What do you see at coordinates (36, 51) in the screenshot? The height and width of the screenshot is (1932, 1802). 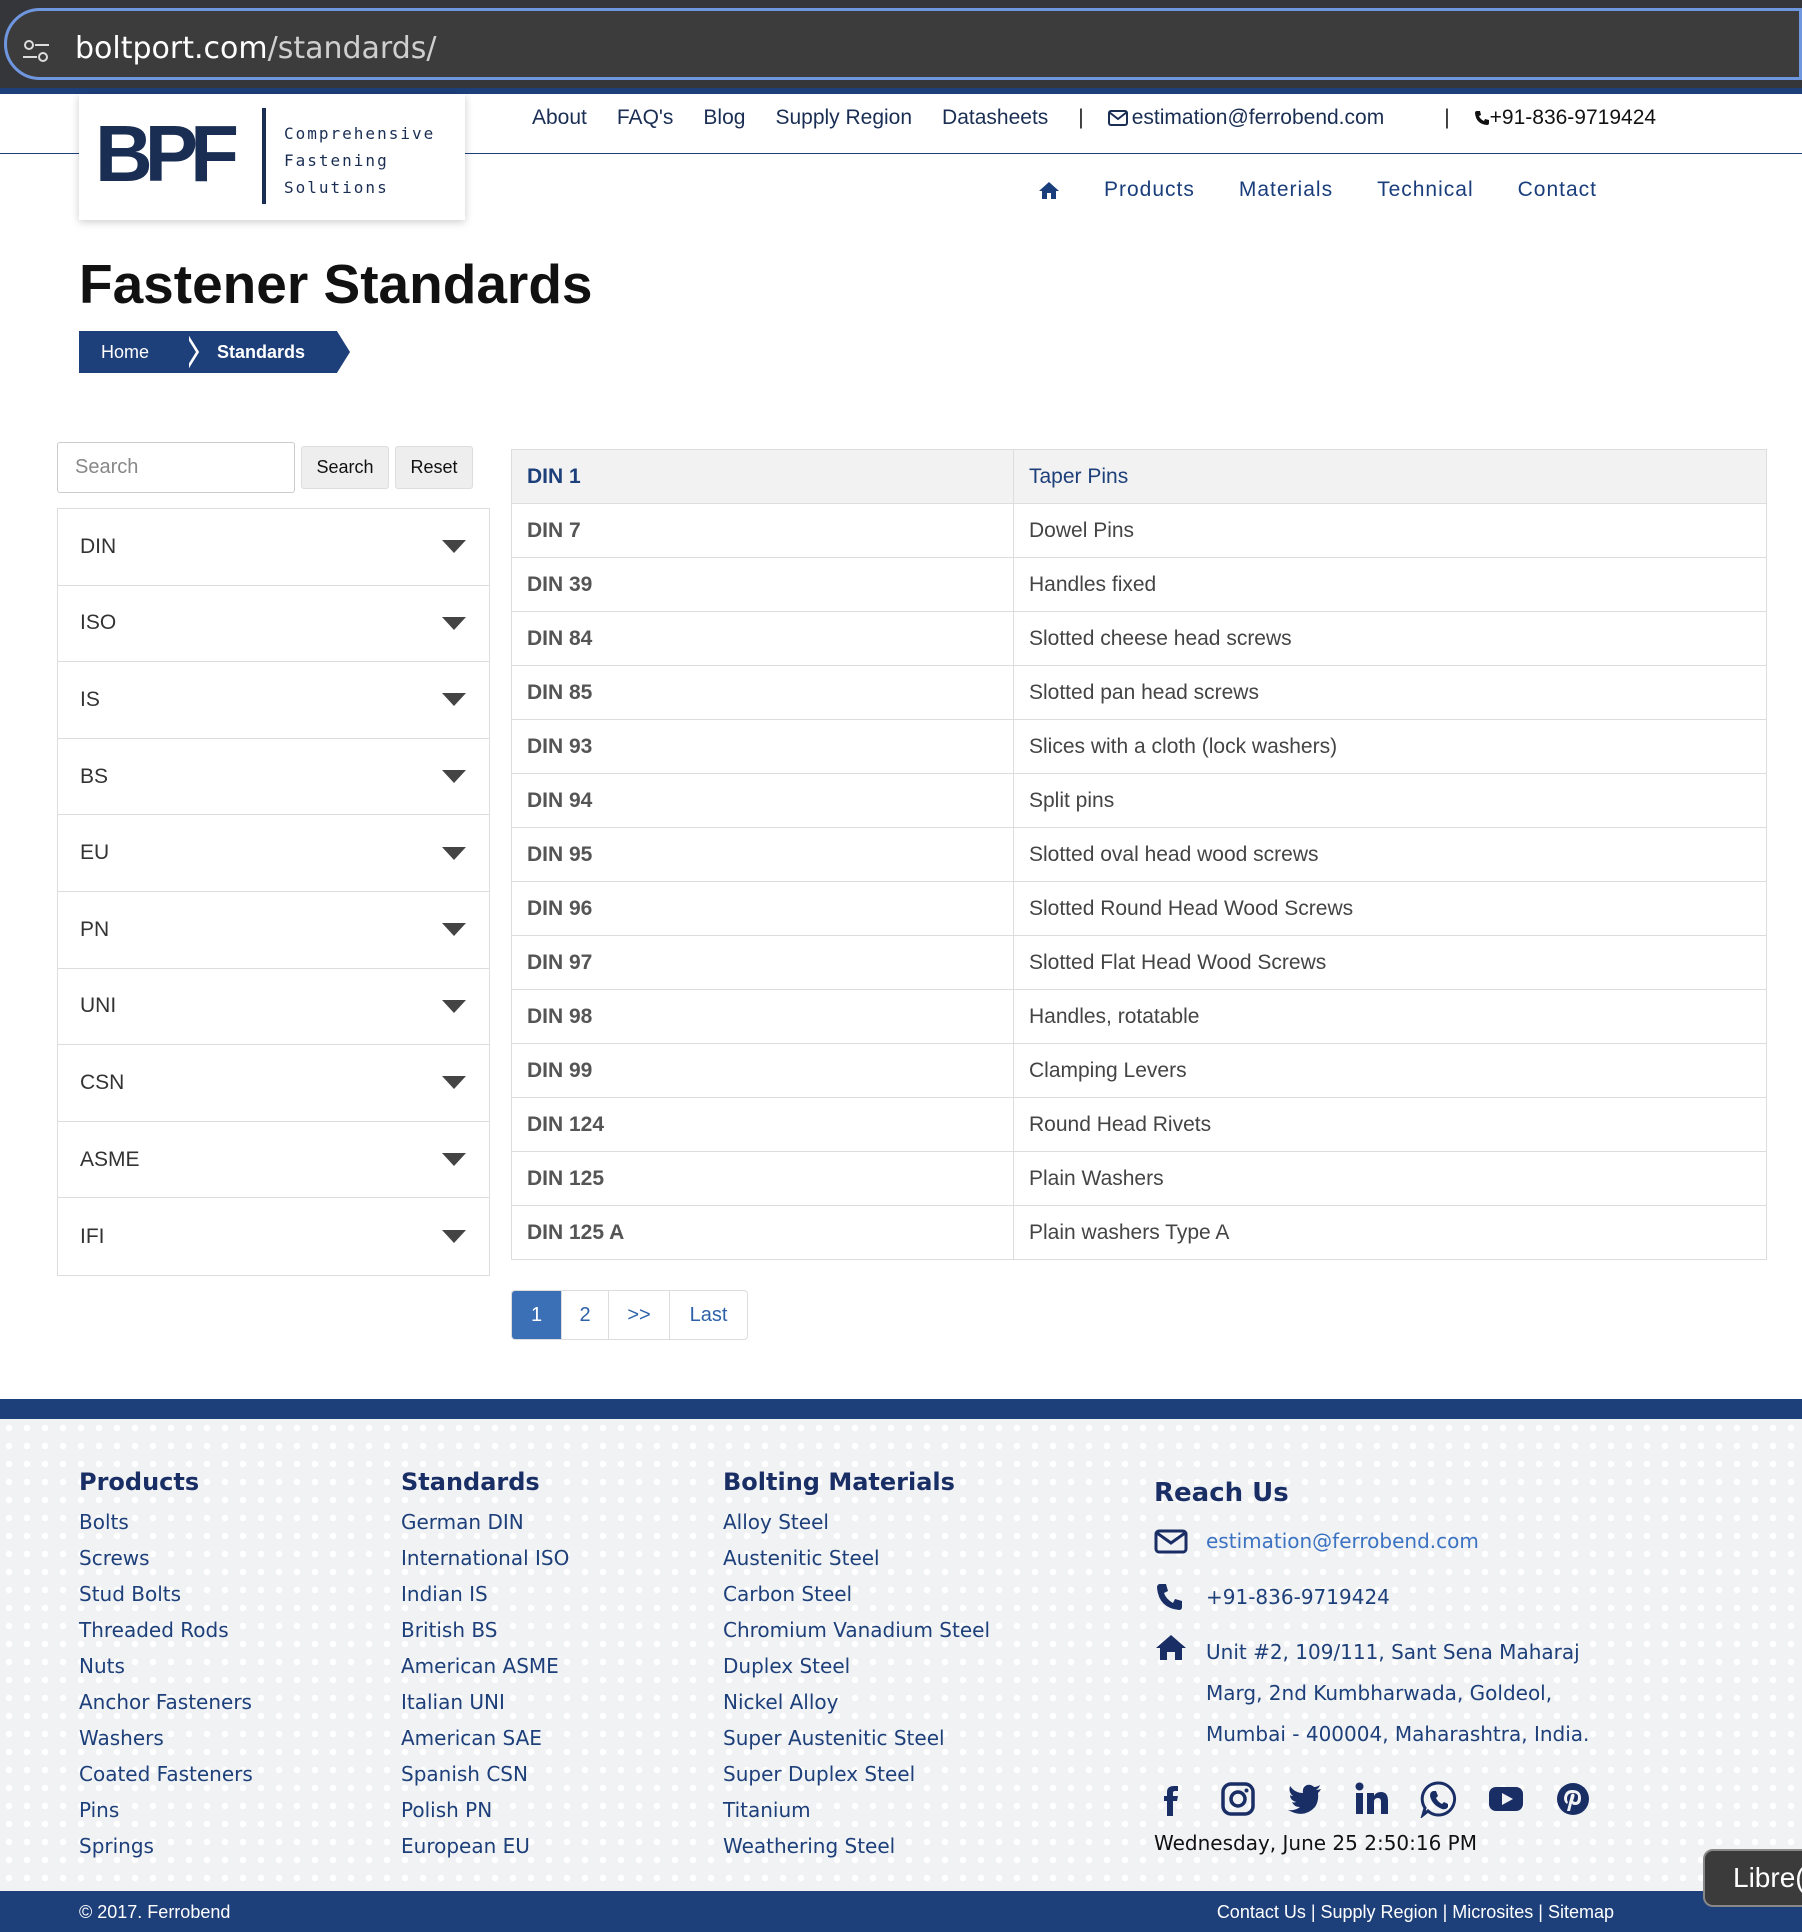 I see `site-settings-icon` at bounding box center [36, 51].